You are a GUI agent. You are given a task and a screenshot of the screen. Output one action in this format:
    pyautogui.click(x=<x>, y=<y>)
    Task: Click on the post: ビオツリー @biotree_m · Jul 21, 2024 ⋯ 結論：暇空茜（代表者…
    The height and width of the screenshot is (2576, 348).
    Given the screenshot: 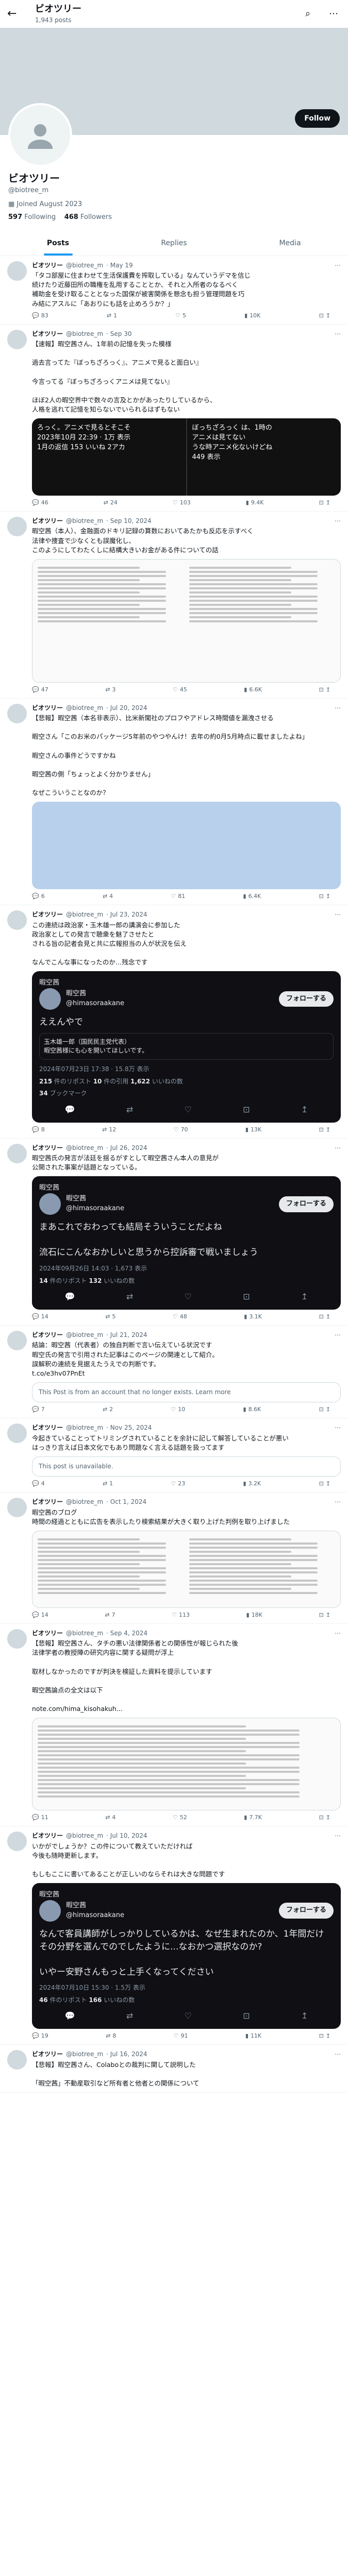 What is the action you would take?
    pyautogui.click(x=174, y=1372)
    